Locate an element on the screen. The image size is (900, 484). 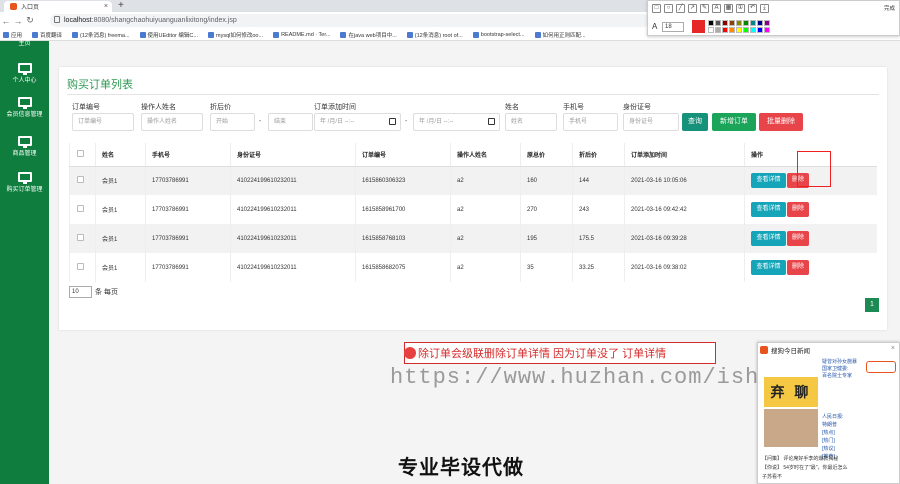
sidebar-item-1: 个人中心 is located at coordinates (24, 73).